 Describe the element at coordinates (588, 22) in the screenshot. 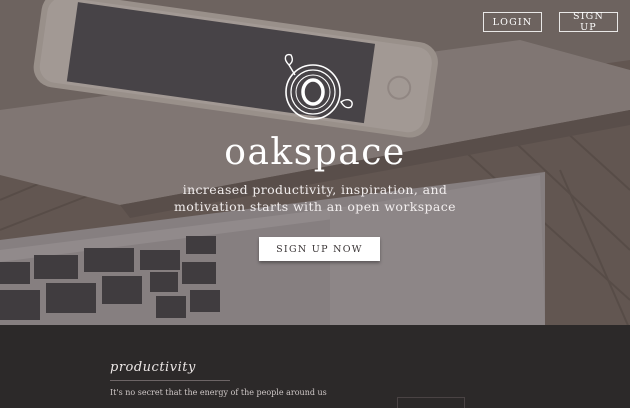

I see `signup-button: SIGN UP` at that location.